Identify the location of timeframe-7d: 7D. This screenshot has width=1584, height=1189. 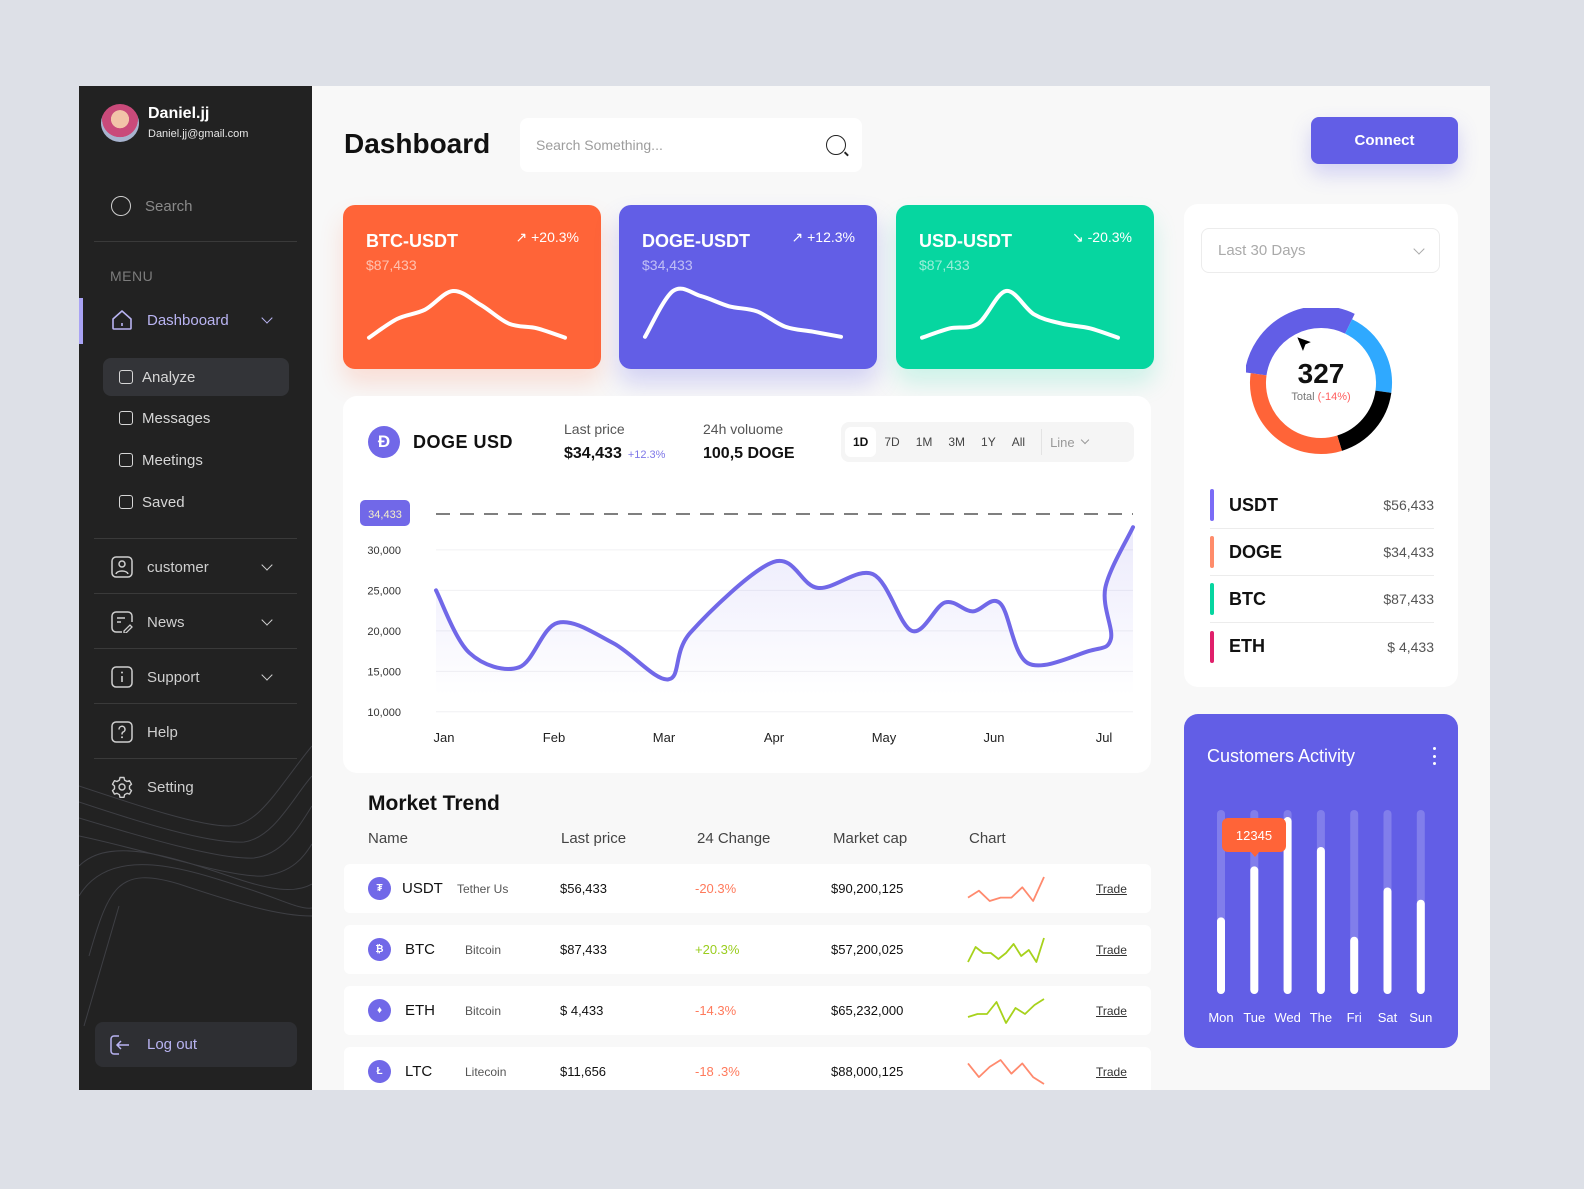
(891, 442).